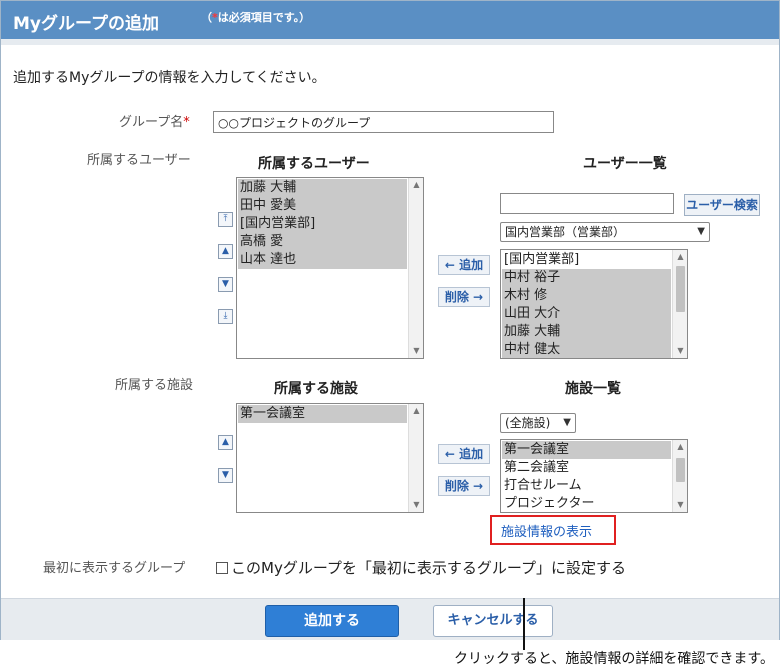 The height and width of the screenshot is (668, 780). What do you see at coordinates (415, 458) in the screenshot?
I see `facilities-scrollbar: ▲ ▼` at bounding box center [415, 458].